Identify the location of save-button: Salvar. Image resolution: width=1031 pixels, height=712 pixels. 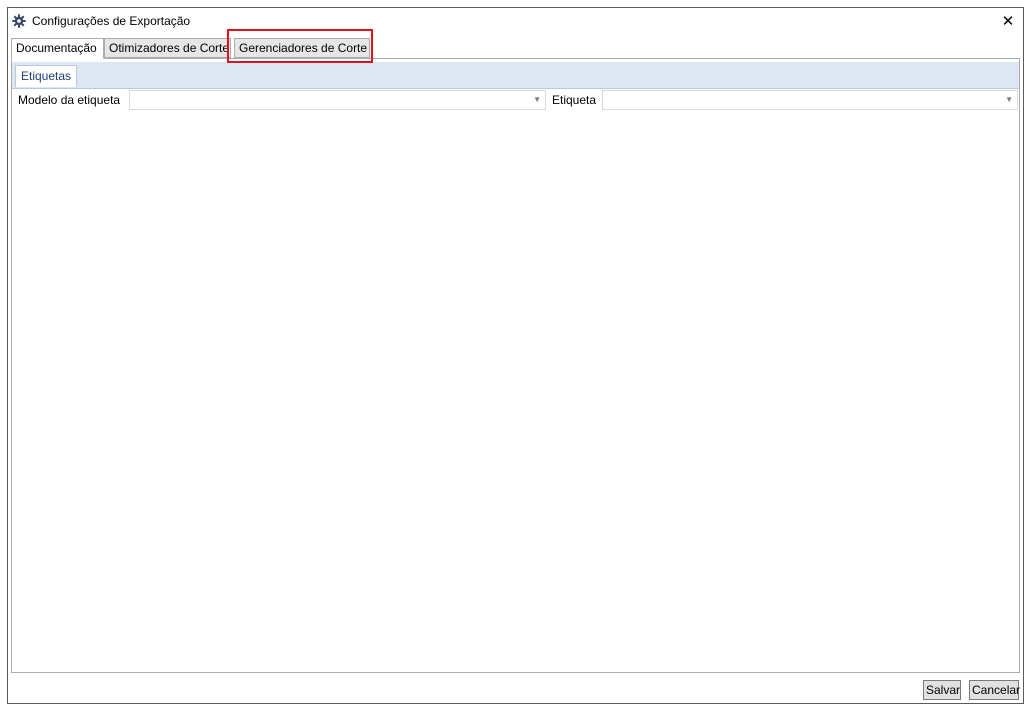
(942, 690).